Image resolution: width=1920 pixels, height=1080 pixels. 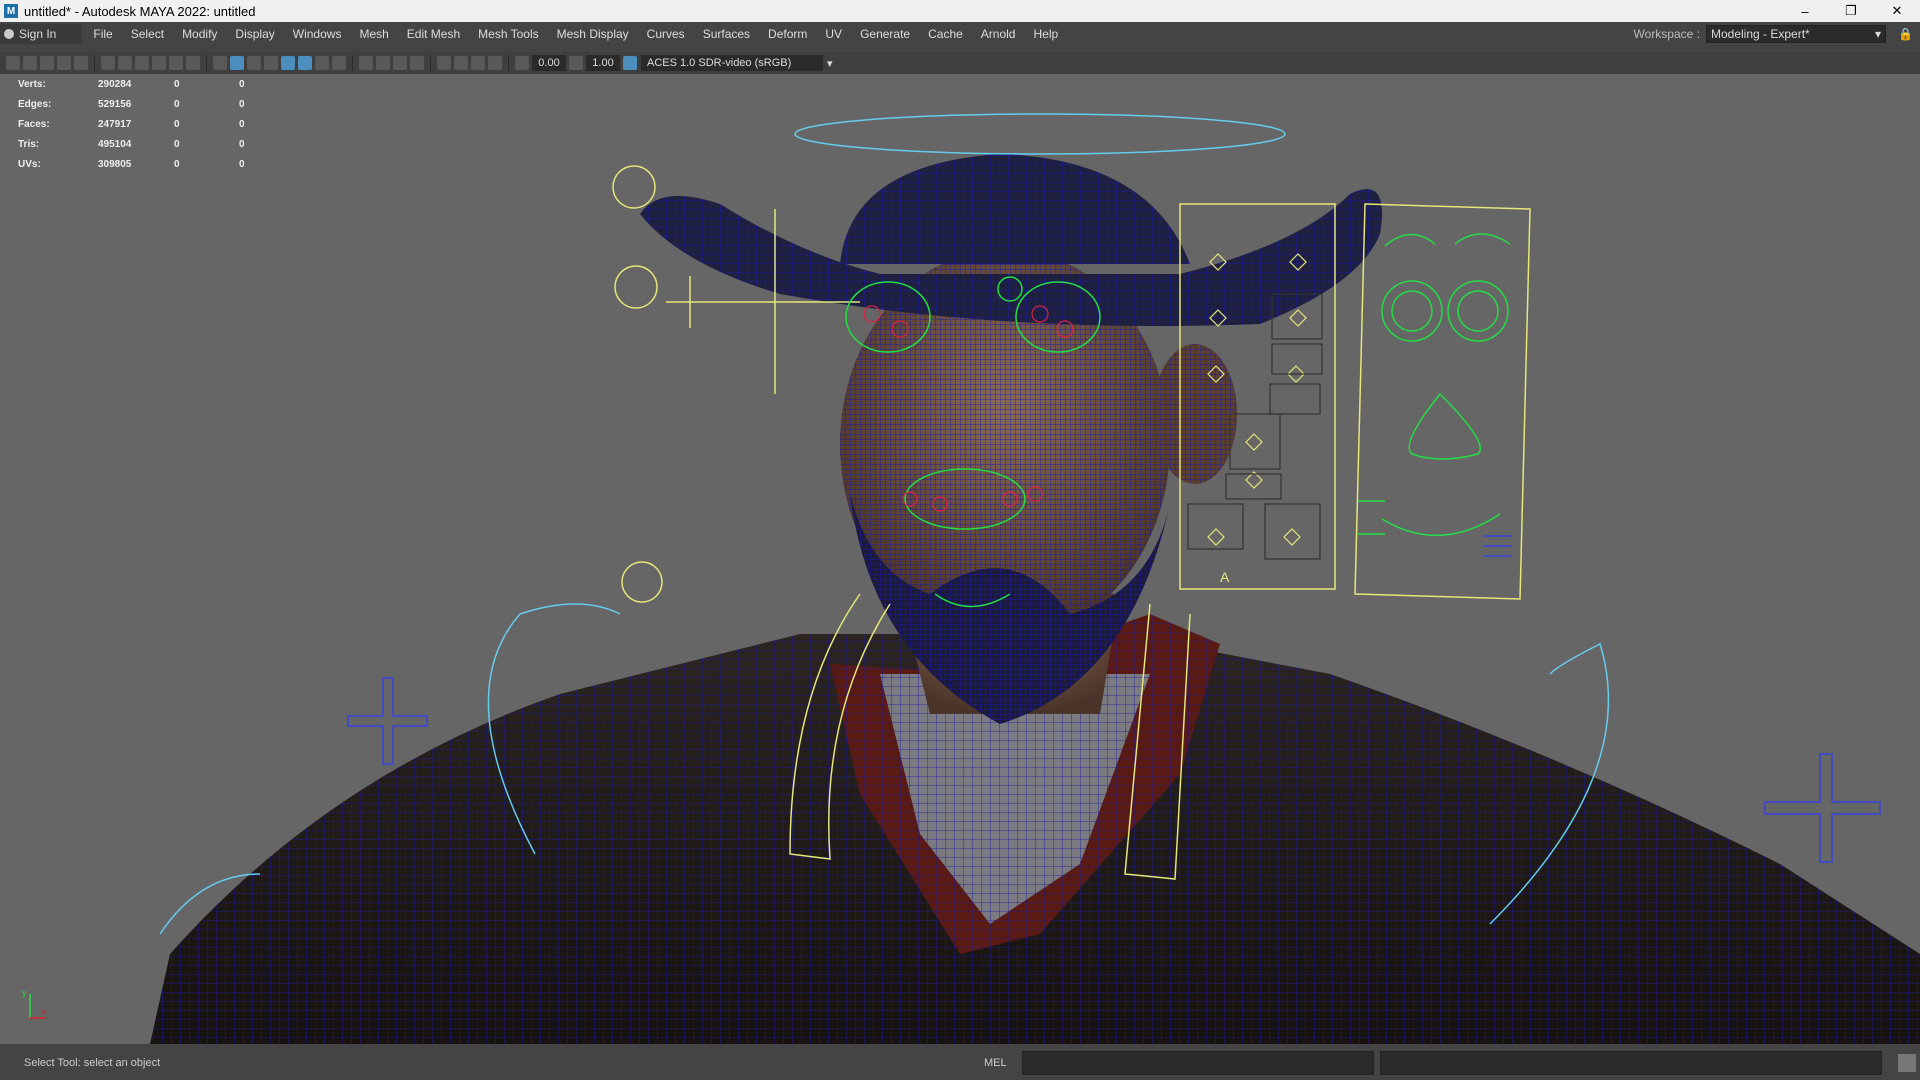 What do you see at coordinates (383, 63) in the screenshot?
I see `motion-blur-icon` at bounding box center [383, 63].